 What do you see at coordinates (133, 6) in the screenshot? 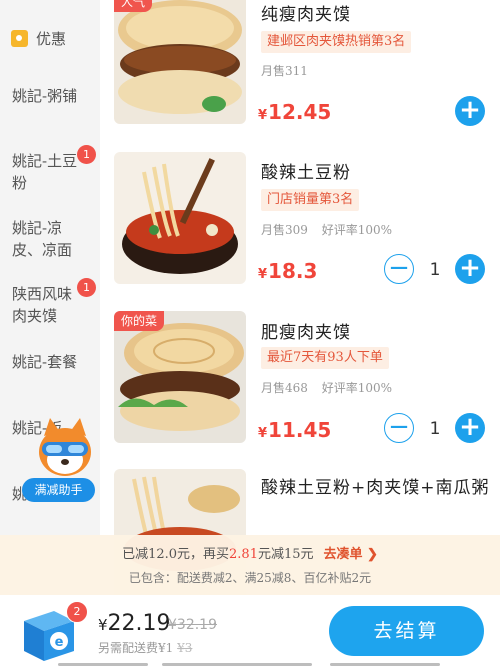
I see `product-tag: 人气` at bounding box center [133, 6].